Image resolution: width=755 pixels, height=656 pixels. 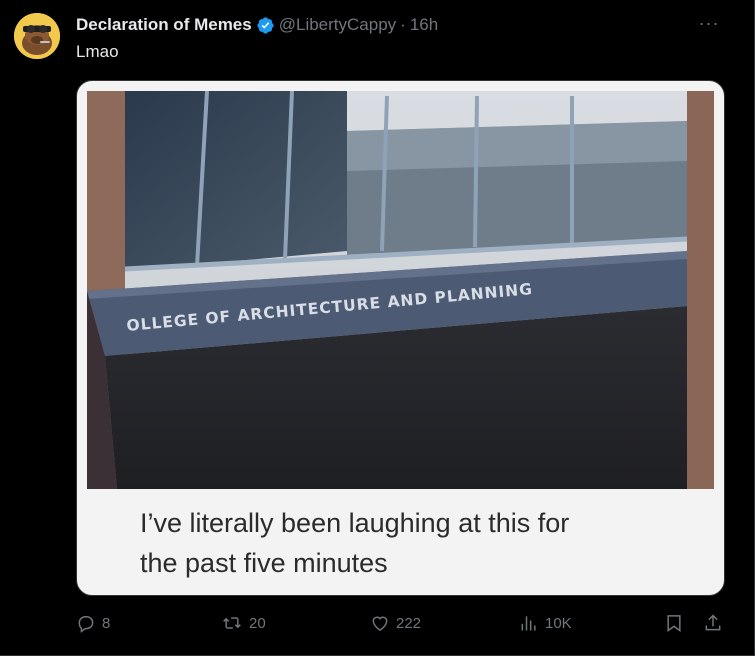 I want to click on repost-icon, so click(x=232, y=623).